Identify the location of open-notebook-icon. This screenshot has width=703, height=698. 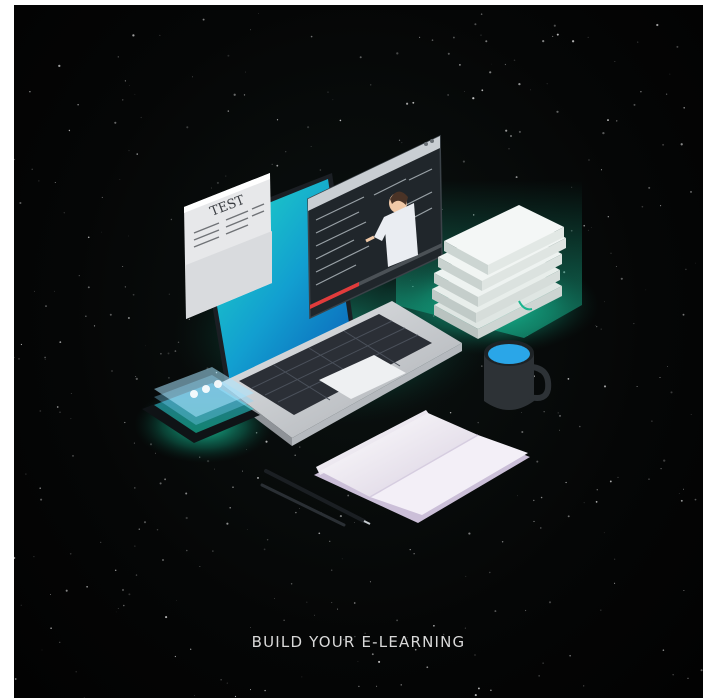
(422, 466).